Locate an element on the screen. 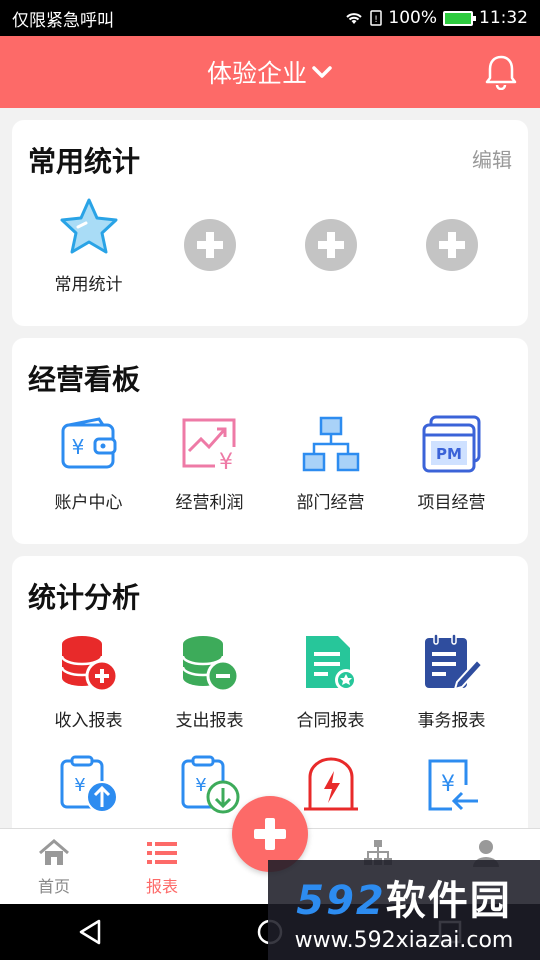 The image size is (540, 960). analysis-item-contract: 合同报表 is located at coordinates (330, 680).